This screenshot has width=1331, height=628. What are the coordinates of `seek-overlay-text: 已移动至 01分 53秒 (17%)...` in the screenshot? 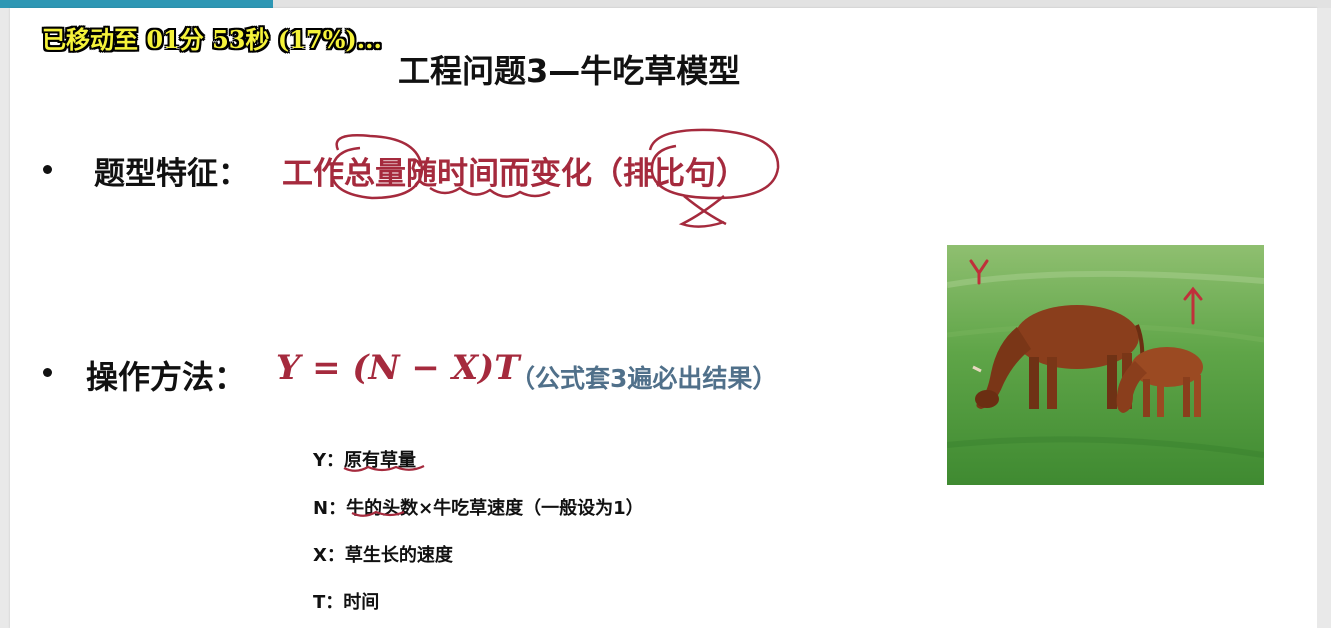 It's located at (212, 39).